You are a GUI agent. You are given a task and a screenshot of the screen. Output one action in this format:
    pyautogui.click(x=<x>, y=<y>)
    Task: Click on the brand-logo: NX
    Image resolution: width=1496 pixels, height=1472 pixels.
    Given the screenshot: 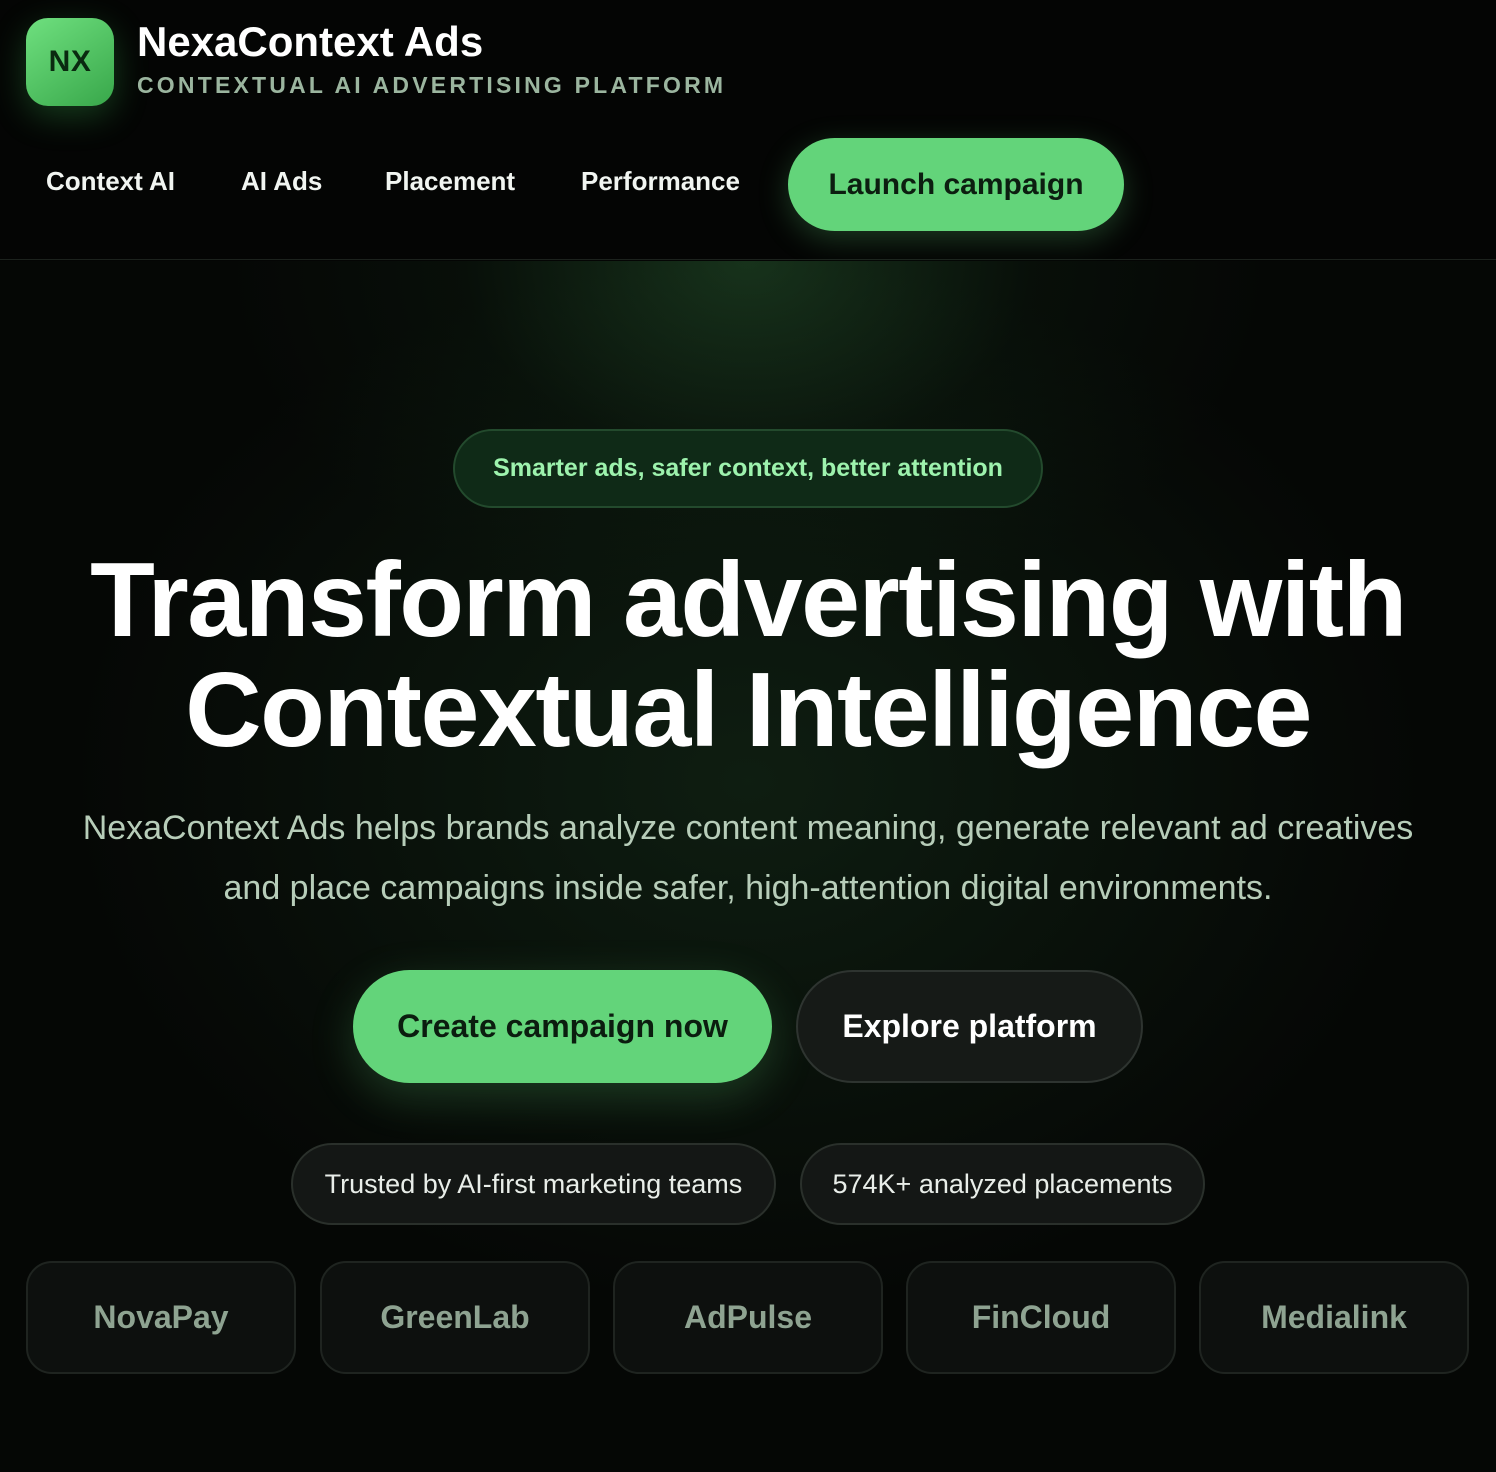 What is the action you would take?
    pyautogui.click(x=70, y=62)
    